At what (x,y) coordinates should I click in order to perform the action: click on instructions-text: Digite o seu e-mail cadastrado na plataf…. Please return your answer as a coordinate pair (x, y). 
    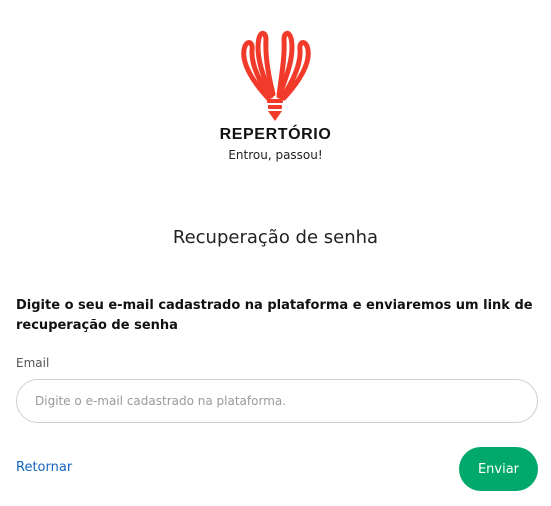
    Looking at the image, I should click on (274, 315).